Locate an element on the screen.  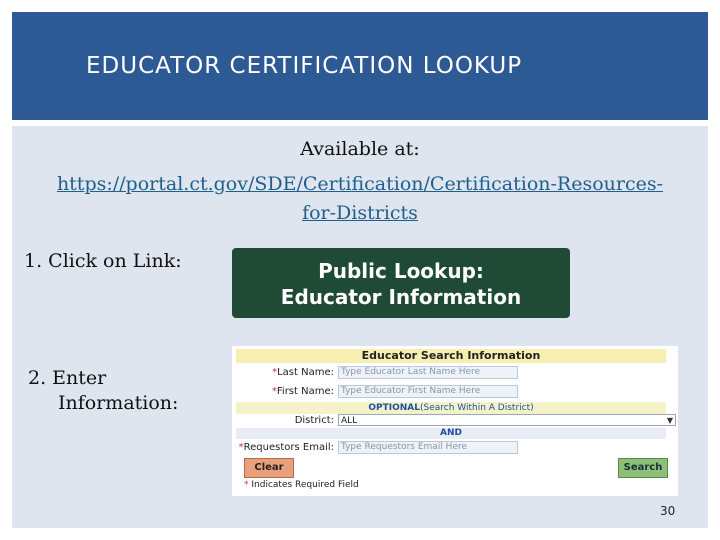
required-mark: * is located at coordinates (246, 485).